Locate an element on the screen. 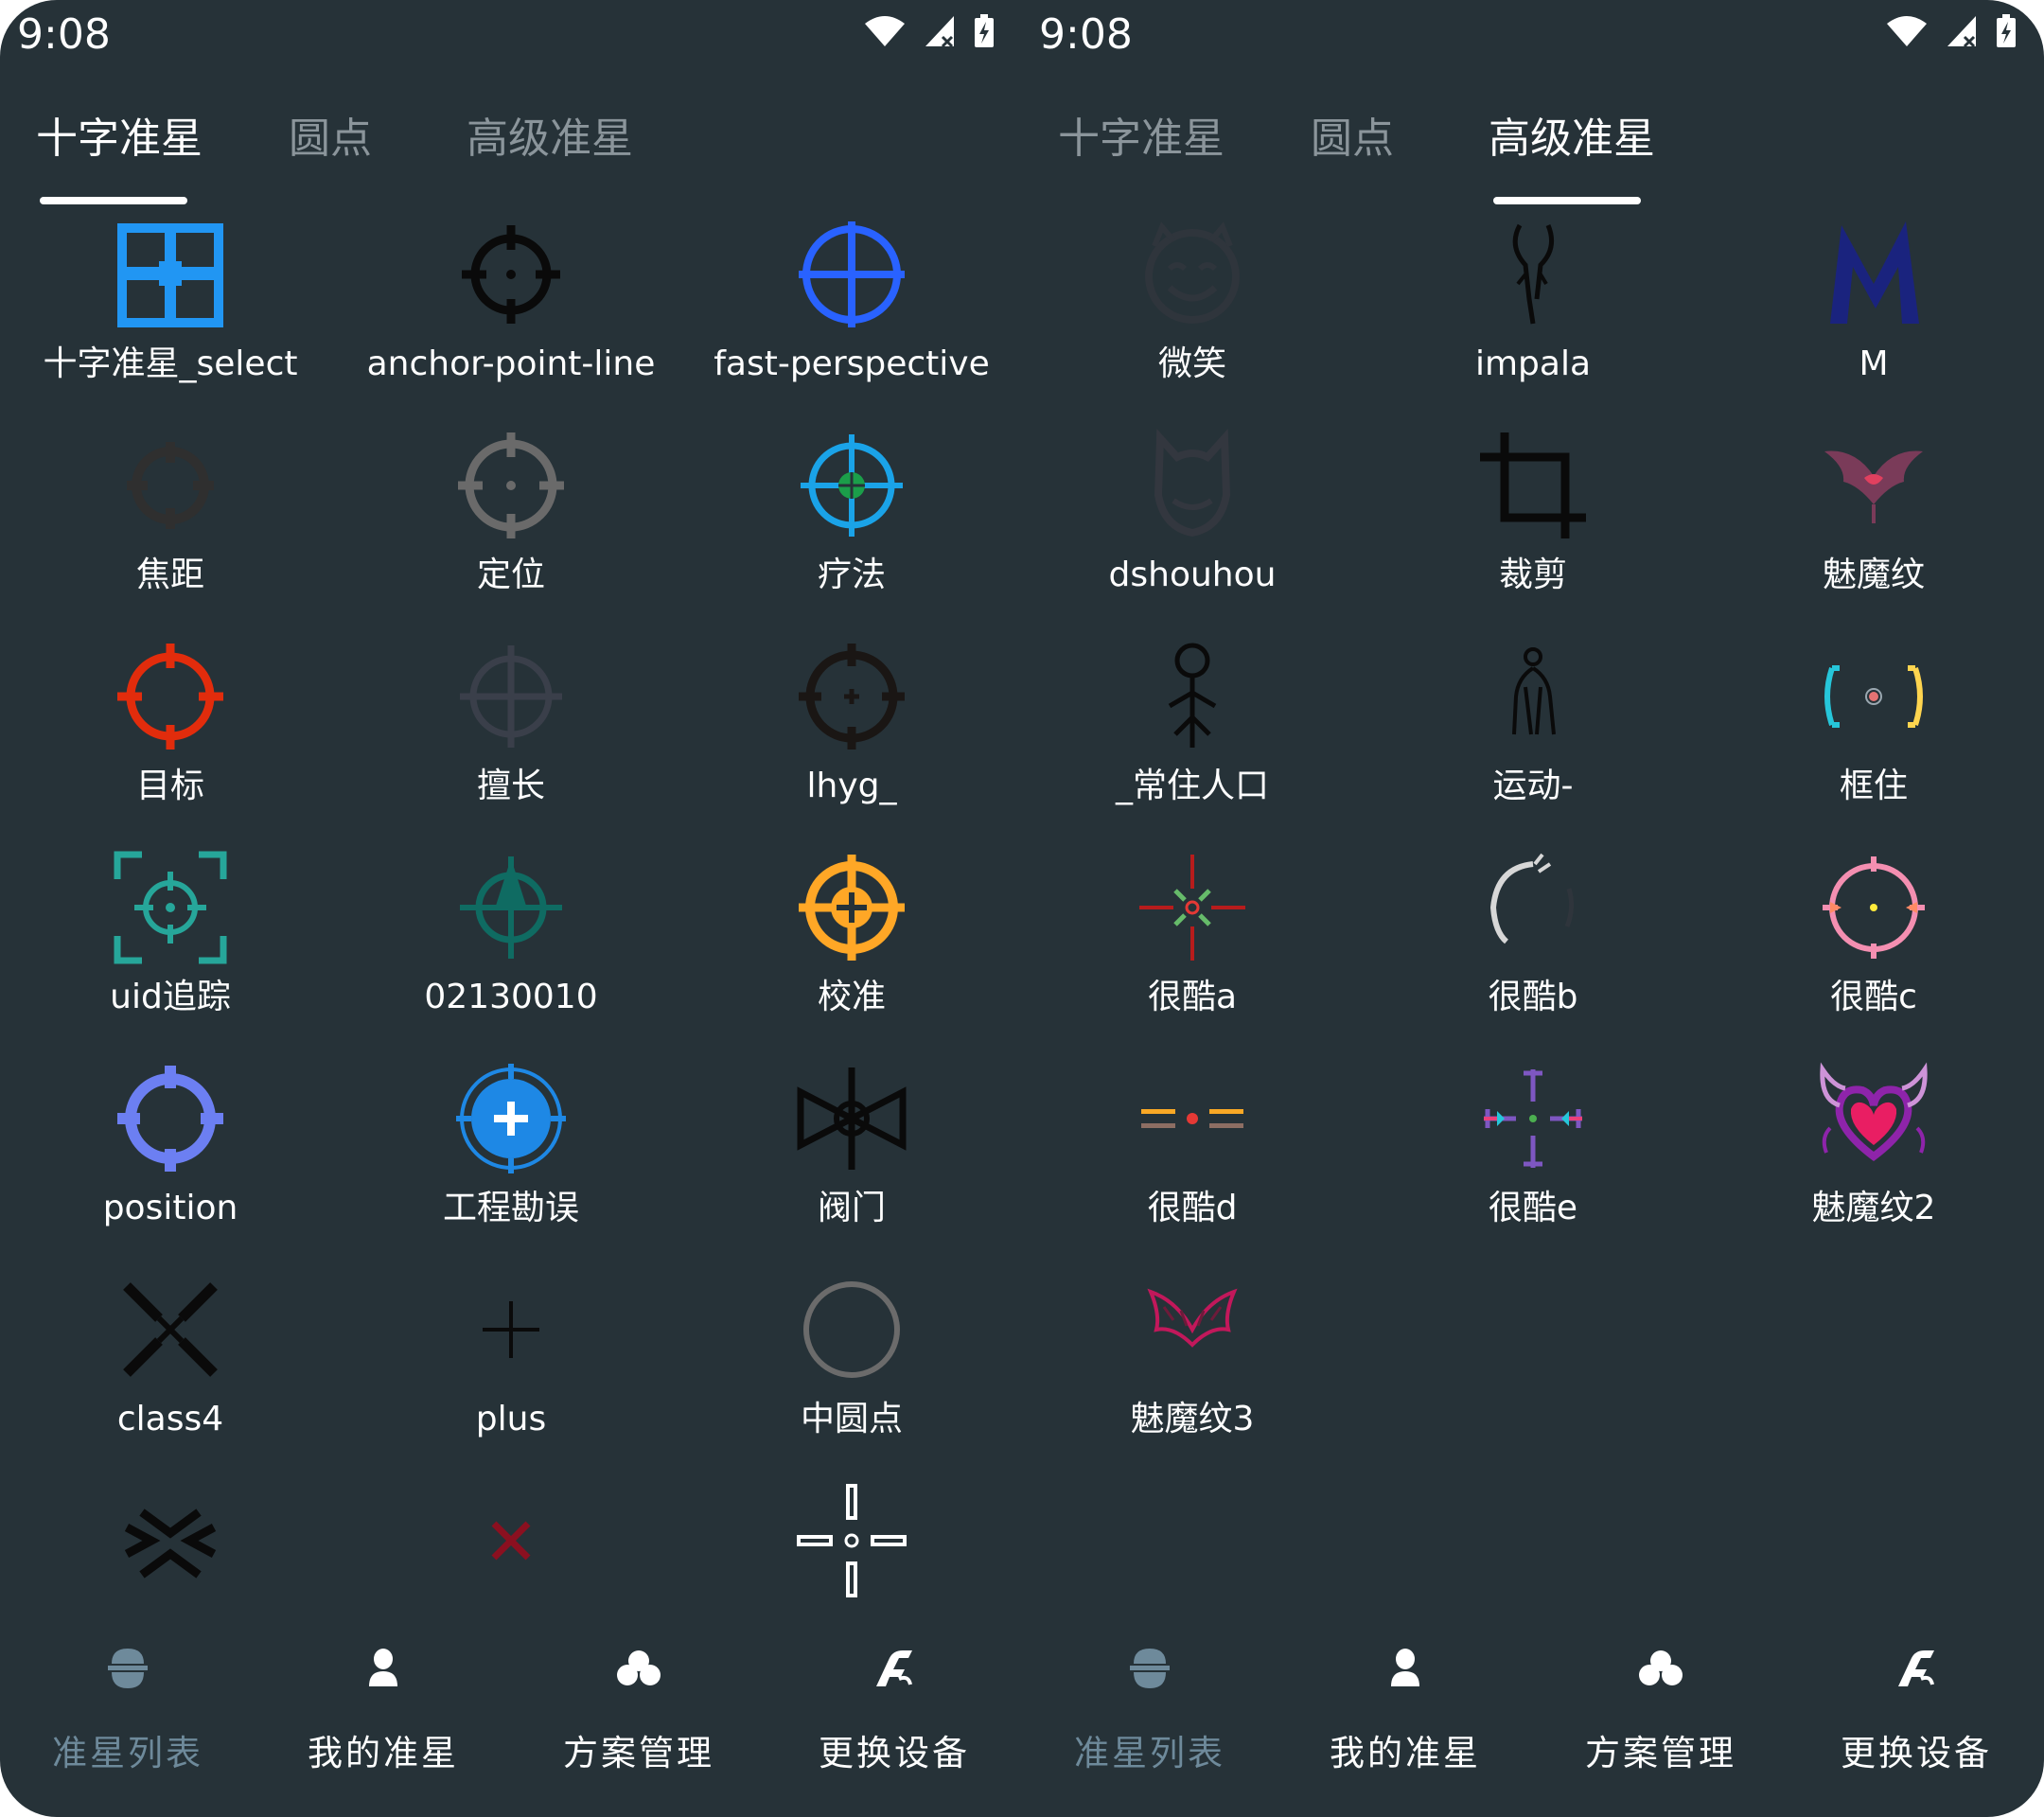 The width and height of the screenshot is (2044, 1817). black-crosshair-icon is located at coordinates (511, 274).